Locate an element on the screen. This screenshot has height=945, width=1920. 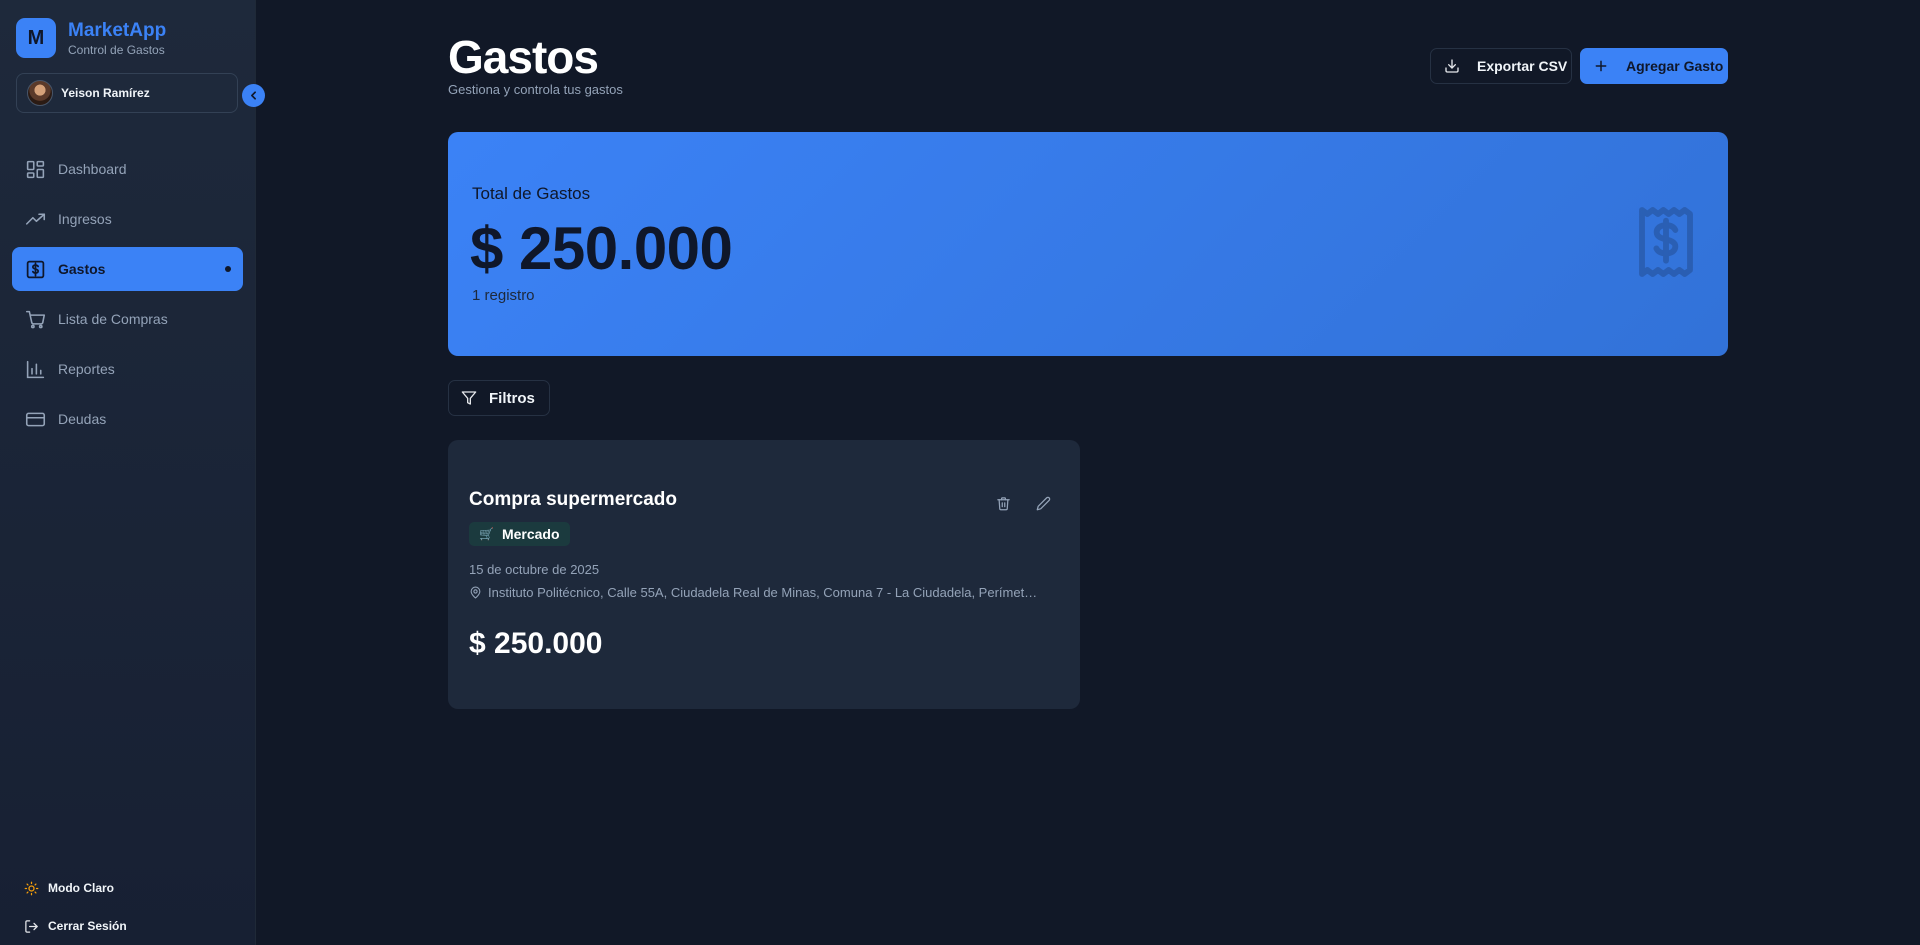
sidebar-item-label: Reportes is located at coordinates (86, 369).